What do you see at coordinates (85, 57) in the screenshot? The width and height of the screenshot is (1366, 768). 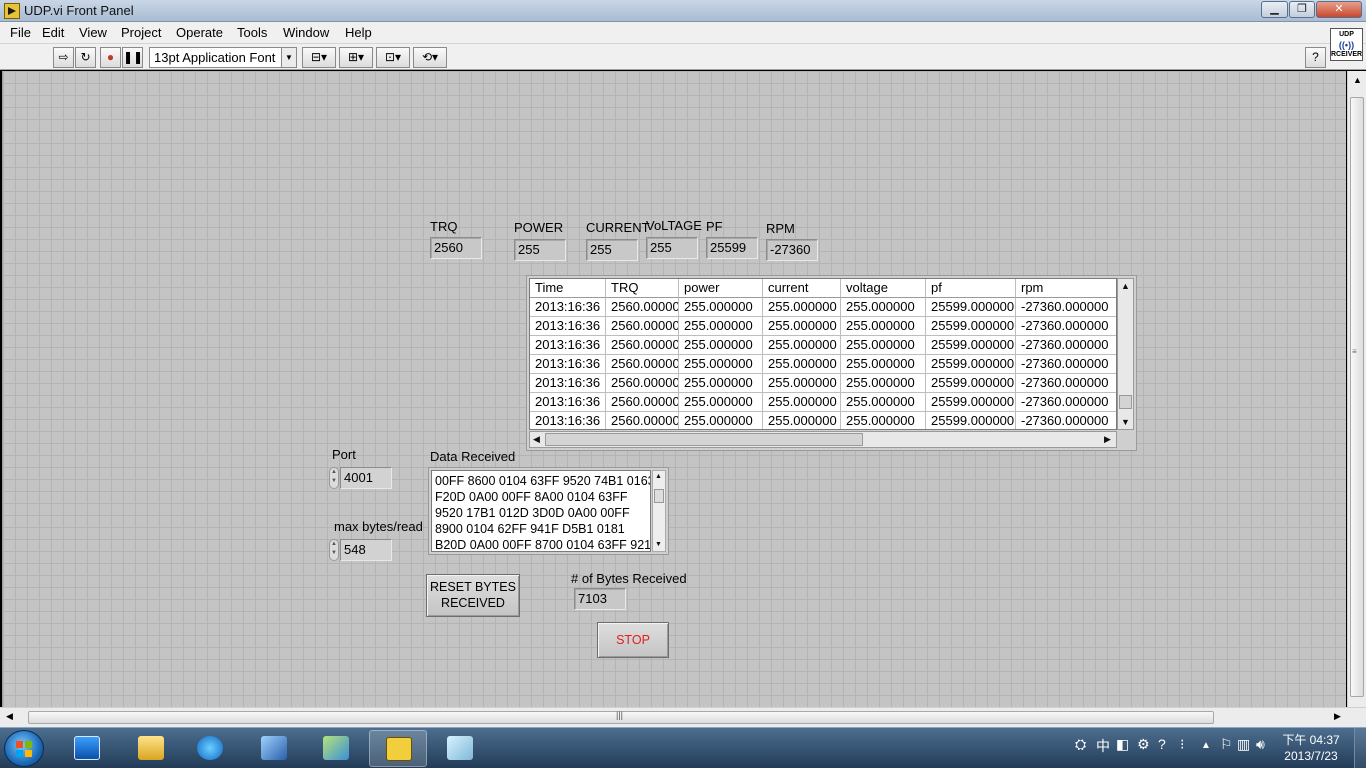 I see `run-continuously-icon: ↻` at bounding box center [85, 57].